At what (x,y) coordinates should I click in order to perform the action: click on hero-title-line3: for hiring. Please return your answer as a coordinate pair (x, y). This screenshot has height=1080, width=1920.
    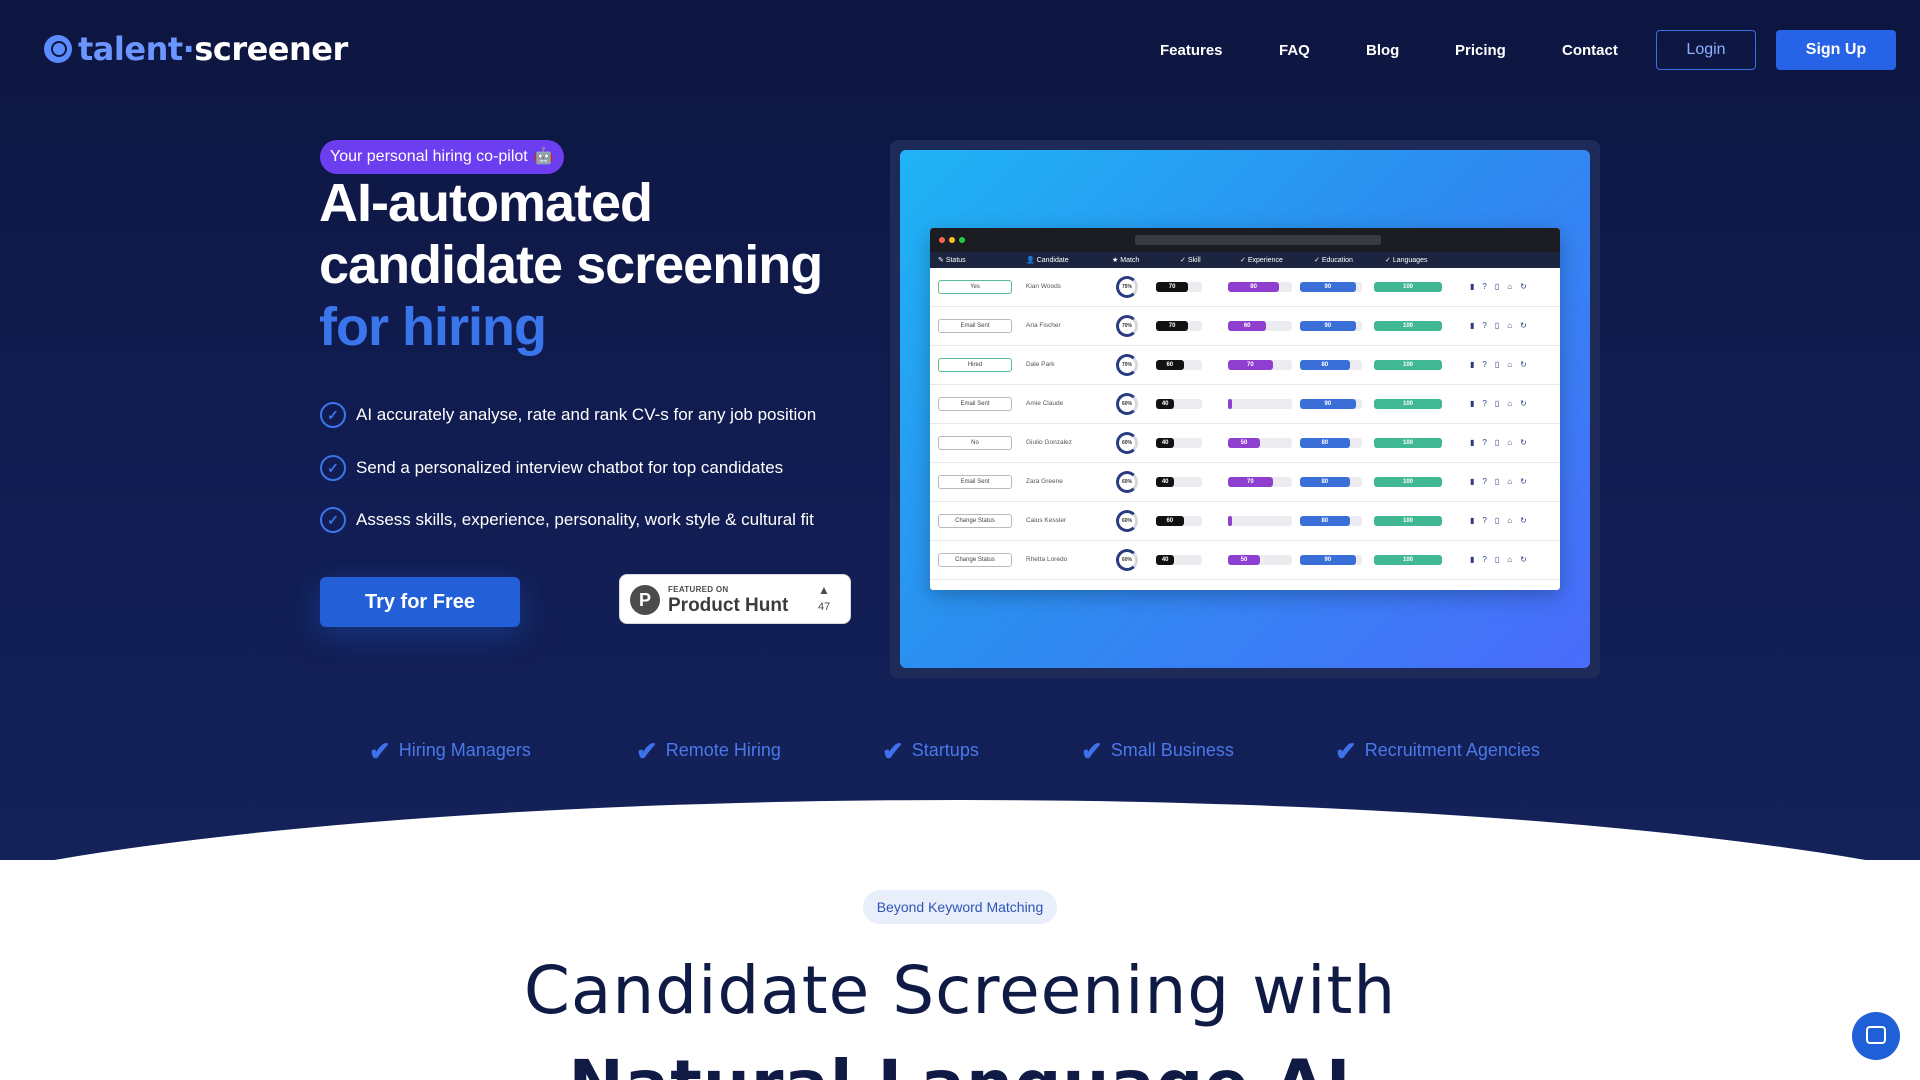
    Looking at the image, I should click on (433, 327).